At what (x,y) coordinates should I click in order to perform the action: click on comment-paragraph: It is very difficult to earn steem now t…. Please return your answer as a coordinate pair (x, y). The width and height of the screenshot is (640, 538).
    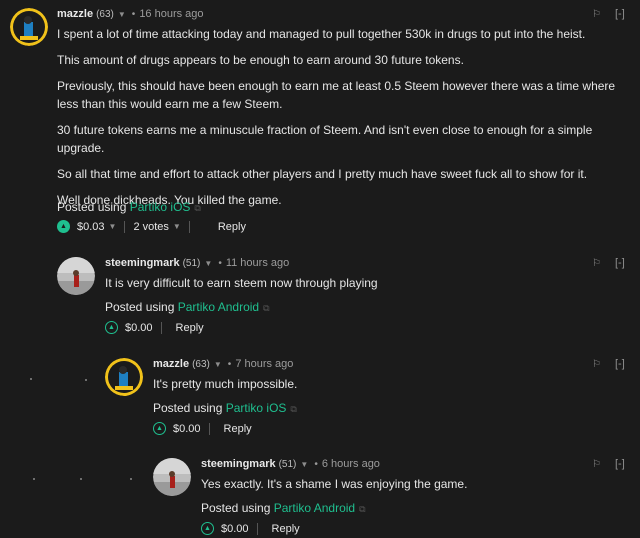
    Looking at the image, I should click on (241, 283).